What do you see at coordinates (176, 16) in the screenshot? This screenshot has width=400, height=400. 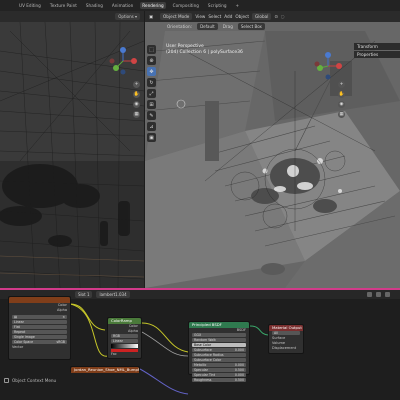 I see `mode-dropdown: Object Mode` at bounding box center [176, 16].